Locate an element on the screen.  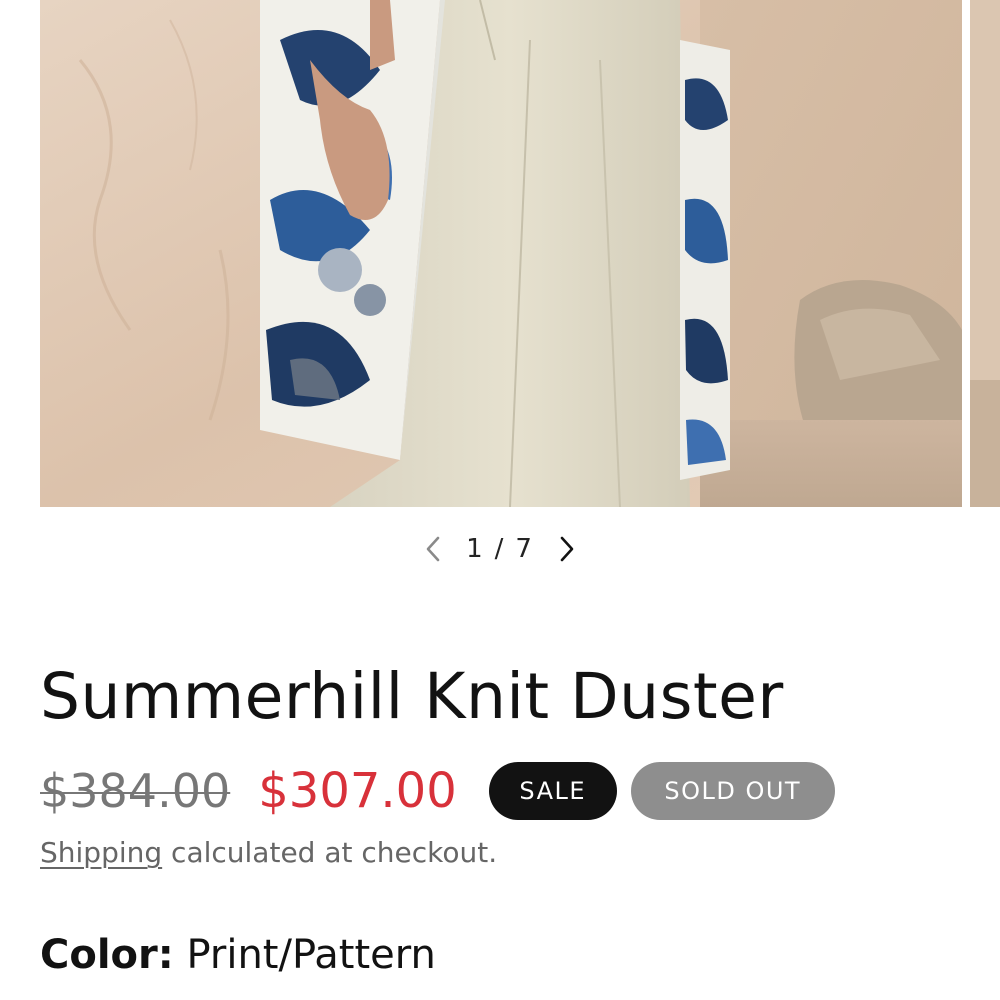
previous-slide-button is located at coordinates (433, 549).